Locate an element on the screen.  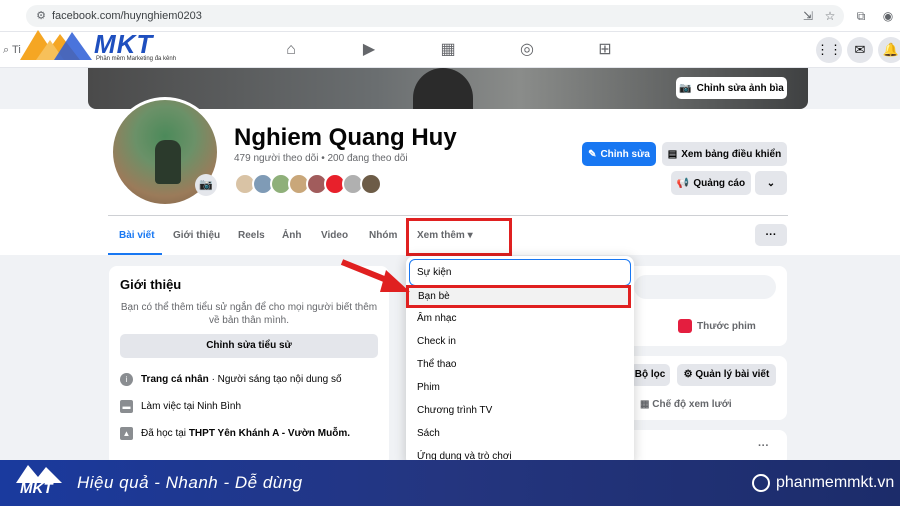
intro-row-work: ▬ Làm việc tại Ninh Bình is located at coordinates (180, 406).